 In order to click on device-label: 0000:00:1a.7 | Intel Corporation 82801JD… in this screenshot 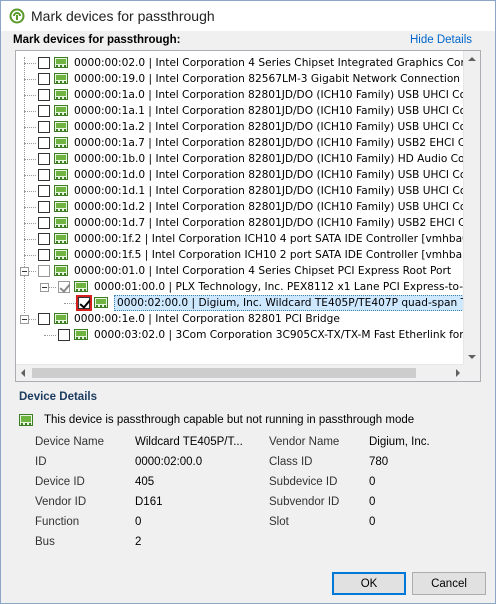, I will do `click(277, 143)`.